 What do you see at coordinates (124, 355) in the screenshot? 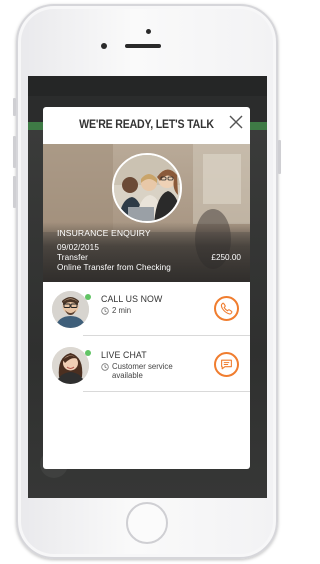
I see `live-chat-label: LIVE CHAT` at bounding box center [124, 355].